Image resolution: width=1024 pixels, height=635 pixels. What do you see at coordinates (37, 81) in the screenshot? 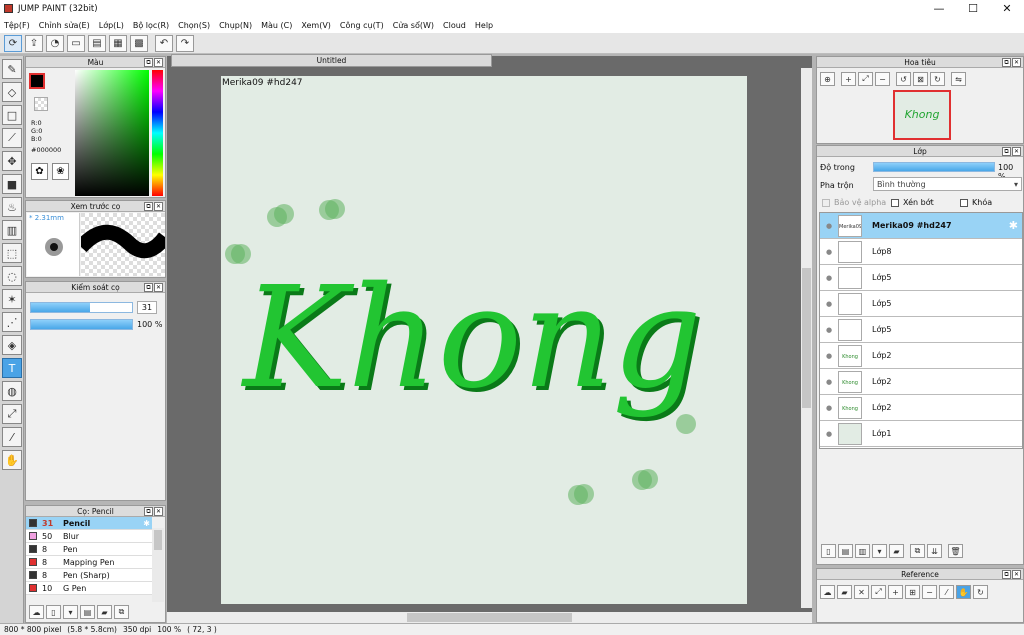
I see `foreground-color-swatch` at bounding box center [37, 81].